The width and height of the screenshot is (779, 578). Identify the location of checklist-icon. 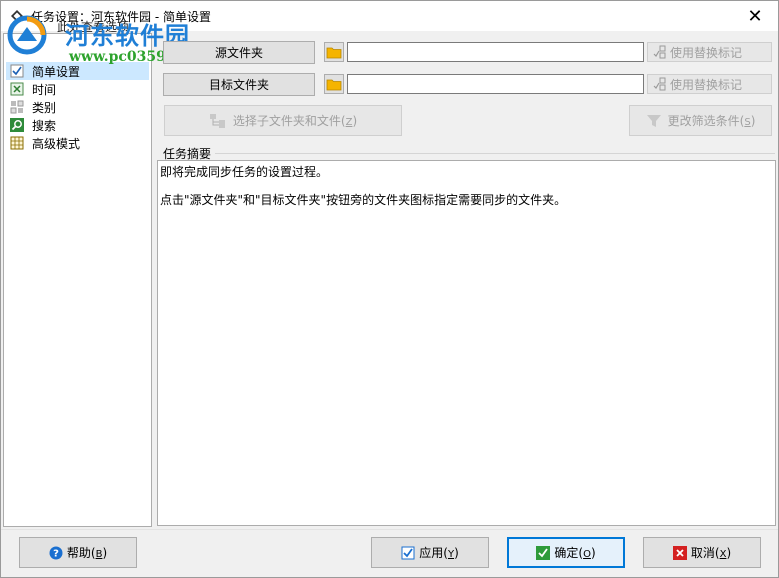
(17, 71).